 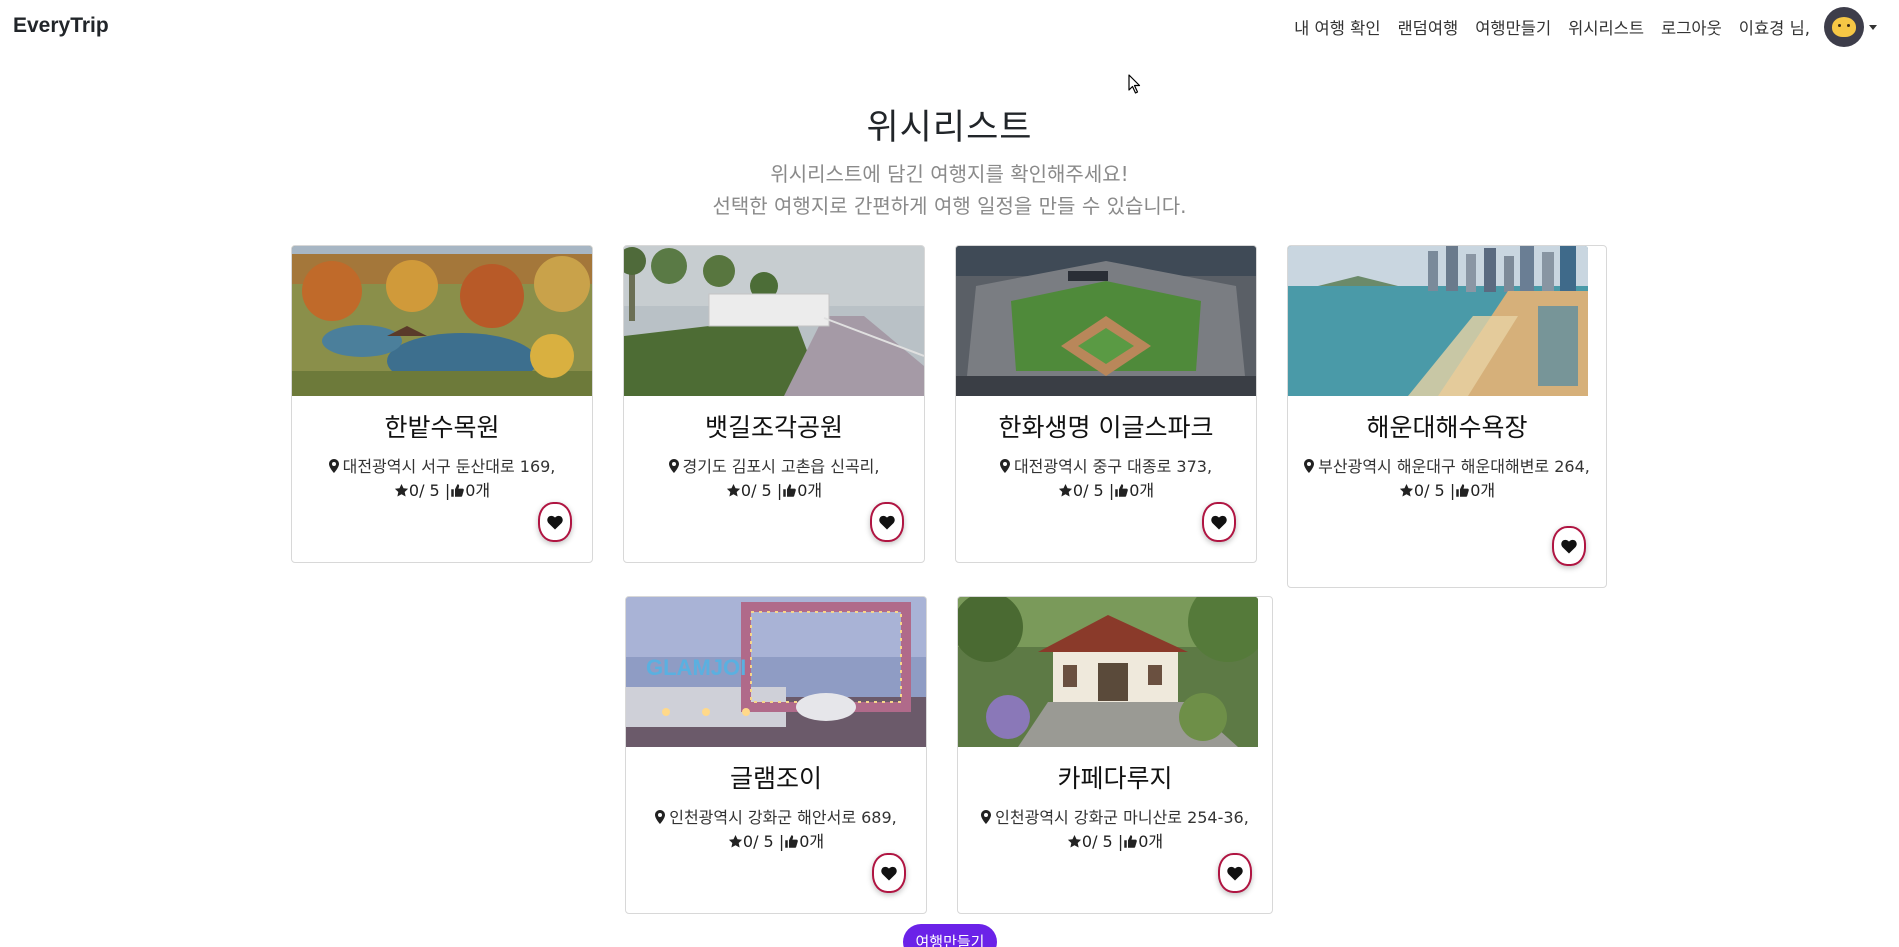 I want to click on mouse-cursor-icon, so click(x=1134, y=84).